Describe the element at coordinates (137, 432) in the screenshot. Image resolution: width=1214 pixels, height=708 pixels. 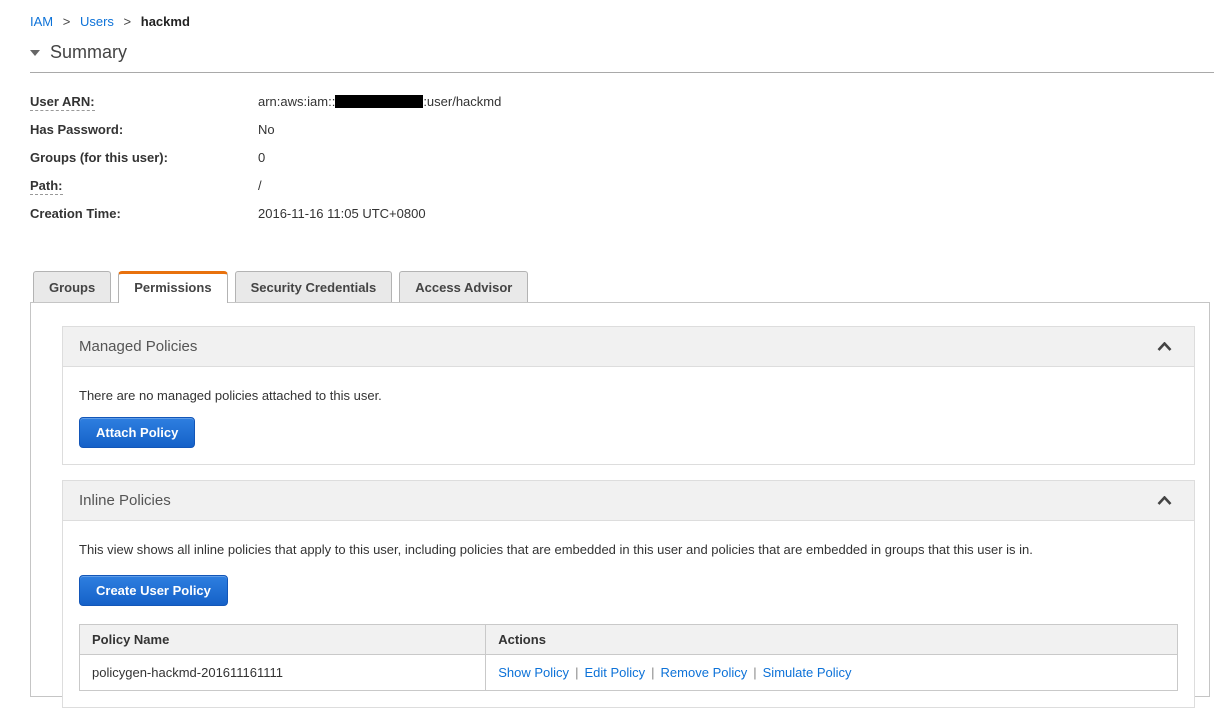
I see `attach-policy-button: Attach Policy` at that location.